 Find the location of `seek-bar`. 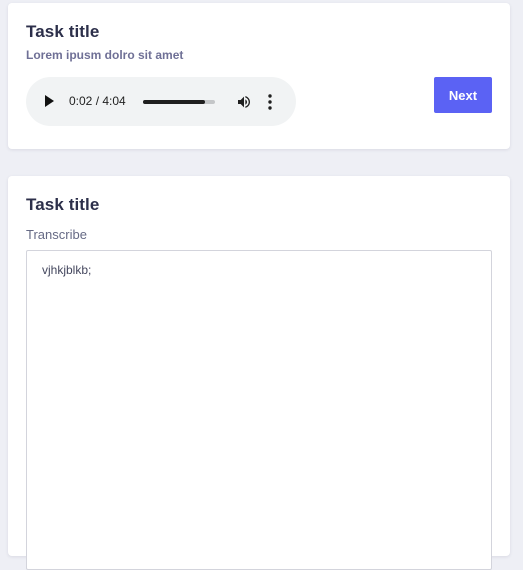

seek-bar is located at coordinates (179, 102).